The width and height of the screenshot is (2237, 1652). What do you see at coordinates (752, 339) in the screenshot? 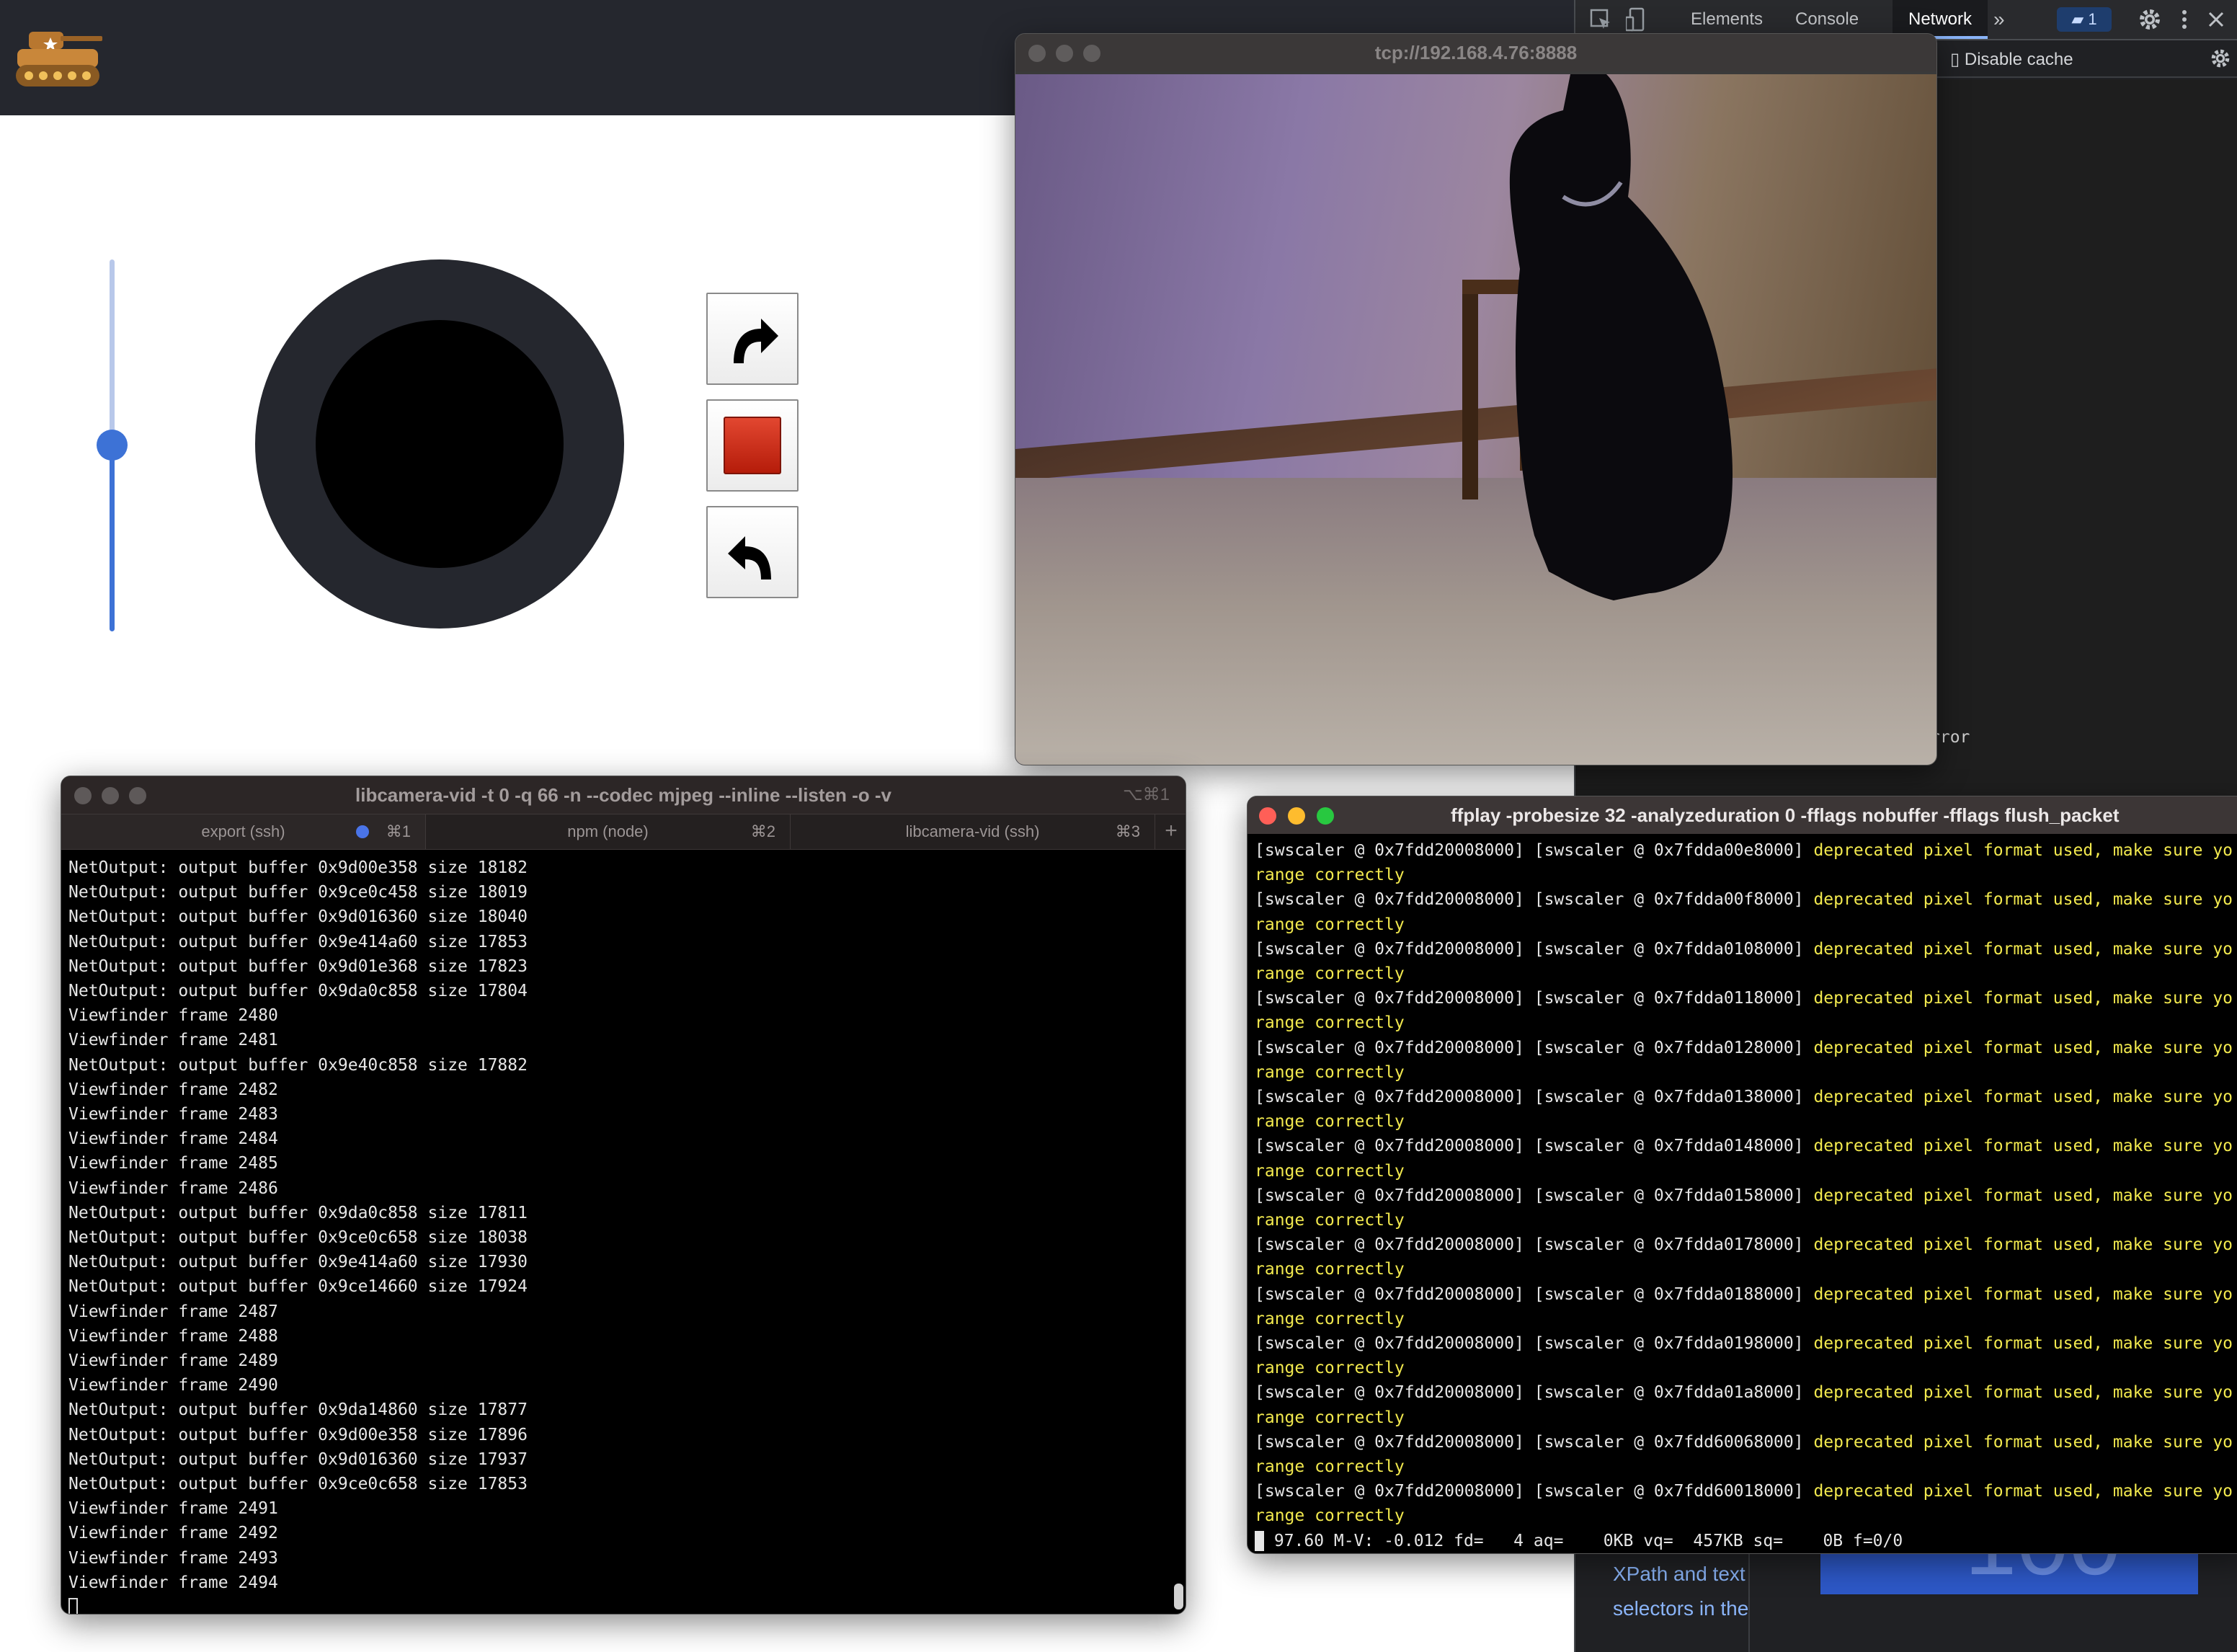
I see `turn-right-button` at bounding box center [752, 339].